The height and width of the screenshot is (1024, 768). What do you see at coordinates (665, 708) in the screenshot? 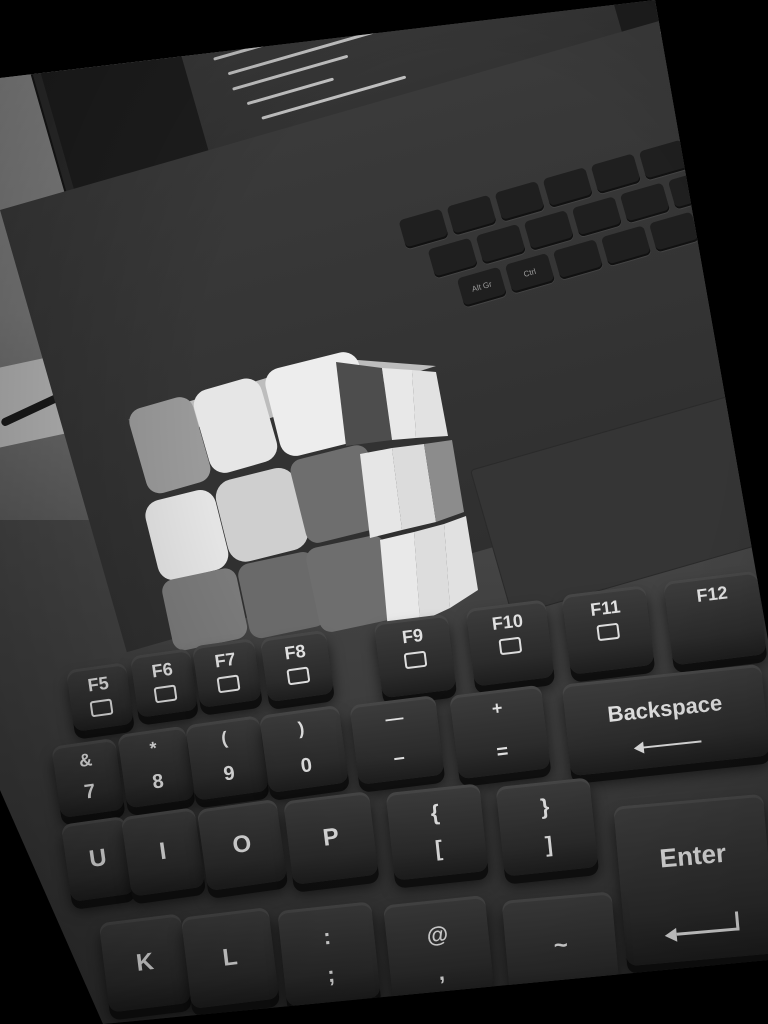
I see `key-backspace-label: Backspace` at bounding box center [665, 708].